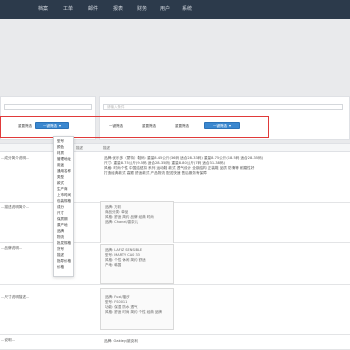 The width and height of the screenshot is (350, 350). Describe the element at coordinates (60, 207) in the screenshot. I see `dropdown-item: 成分` at that location.